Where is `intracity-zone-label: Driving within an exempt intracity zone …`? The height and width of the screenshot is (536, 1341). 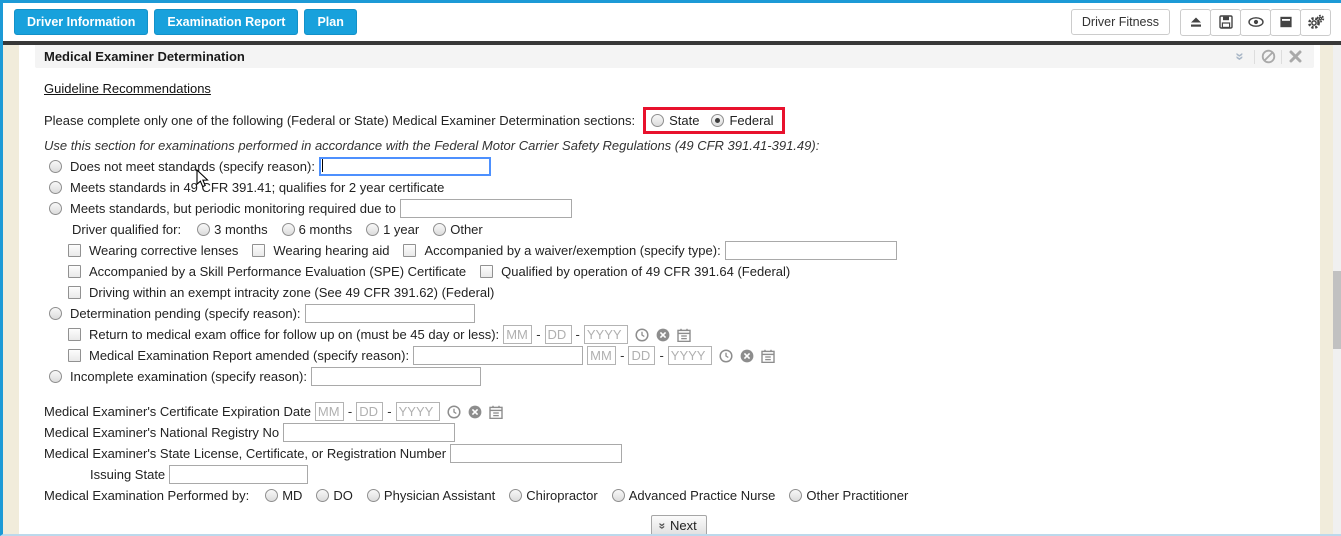 intracity-zone-label: Driving within an exempt intracity zone … is located at coordinates (292, 292).